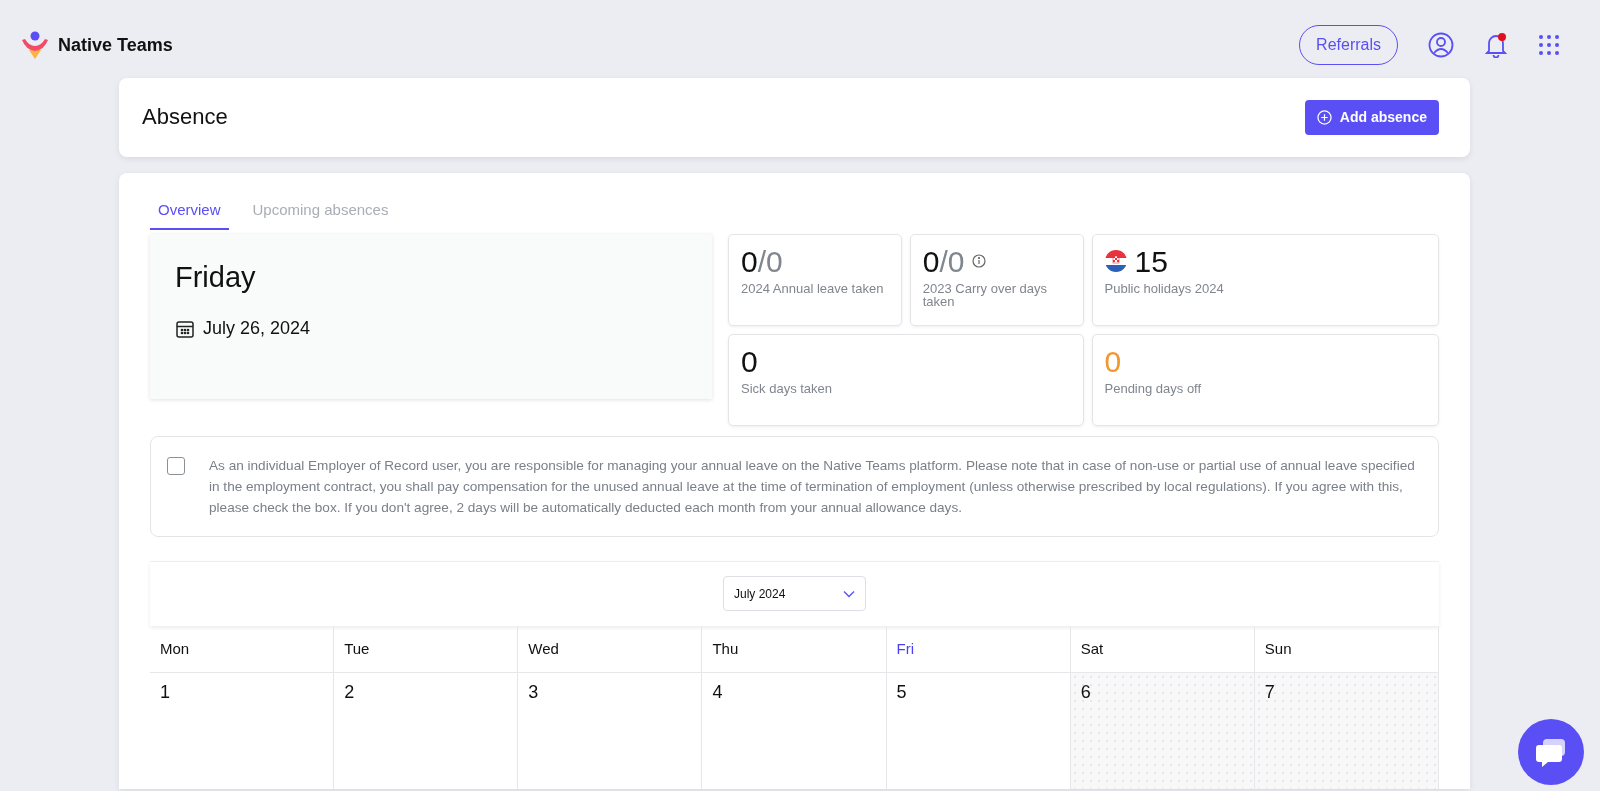 The image size is (1600, 791). Describe the element at coordinates (1549, 45) in the screenshot. I see `apps-grid-icon` at that location.